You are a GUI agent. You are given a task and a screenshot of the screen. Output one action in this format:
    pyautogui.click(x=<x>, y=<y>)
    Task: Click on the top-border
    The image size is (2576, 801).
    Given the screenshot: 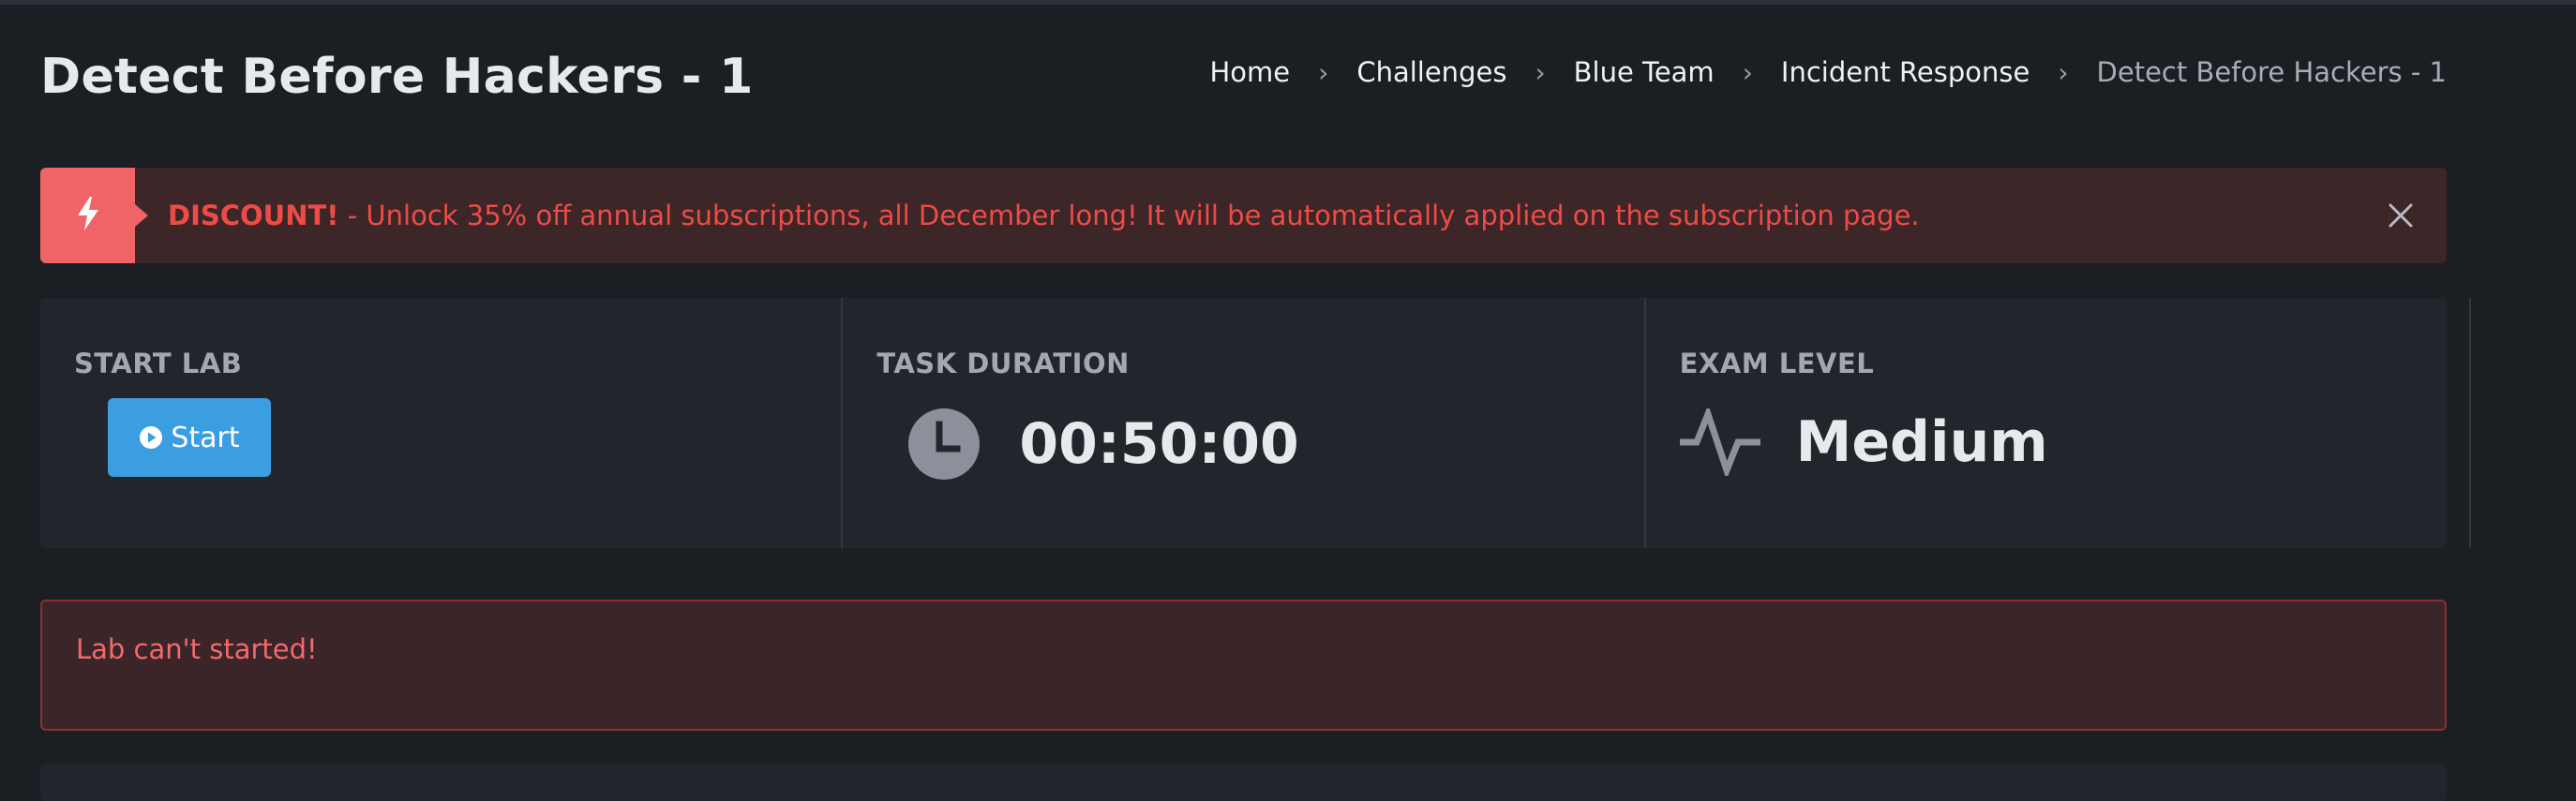 What is the action you would take?
    pyautogui.click(x=1288, y=2)
    